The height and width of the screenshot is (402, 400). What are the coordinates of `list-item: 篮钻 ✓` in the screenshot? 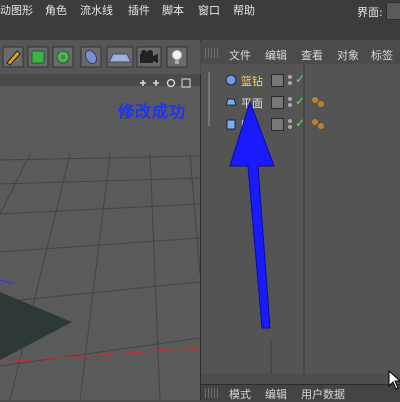 It's located at (302, 80).